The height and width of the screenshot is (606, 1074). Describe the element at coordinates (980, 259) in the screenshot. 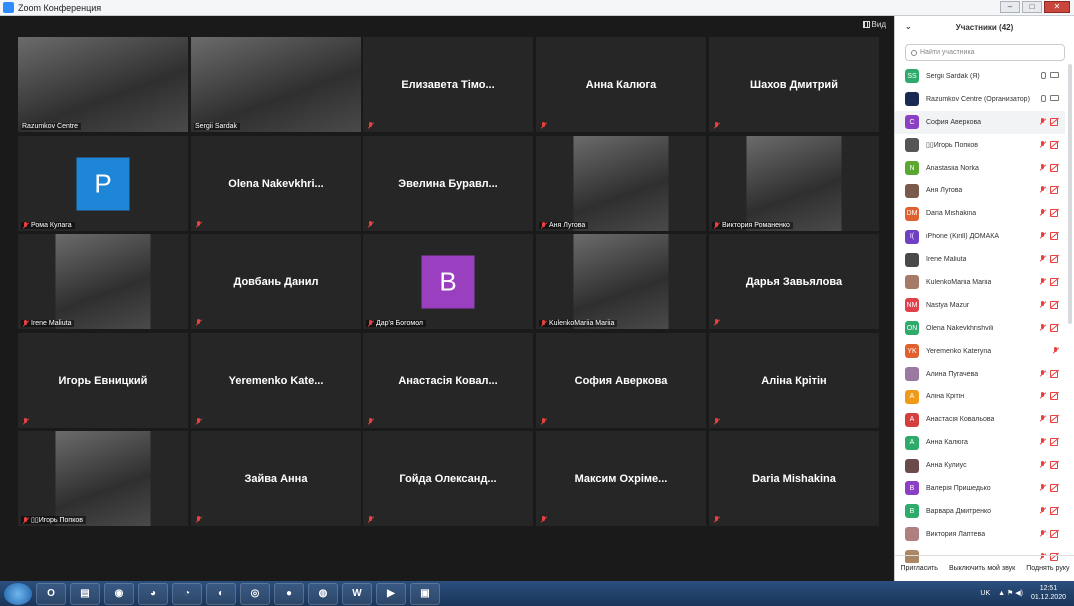

I see `participant-row: Irene Maliuta` at that location.